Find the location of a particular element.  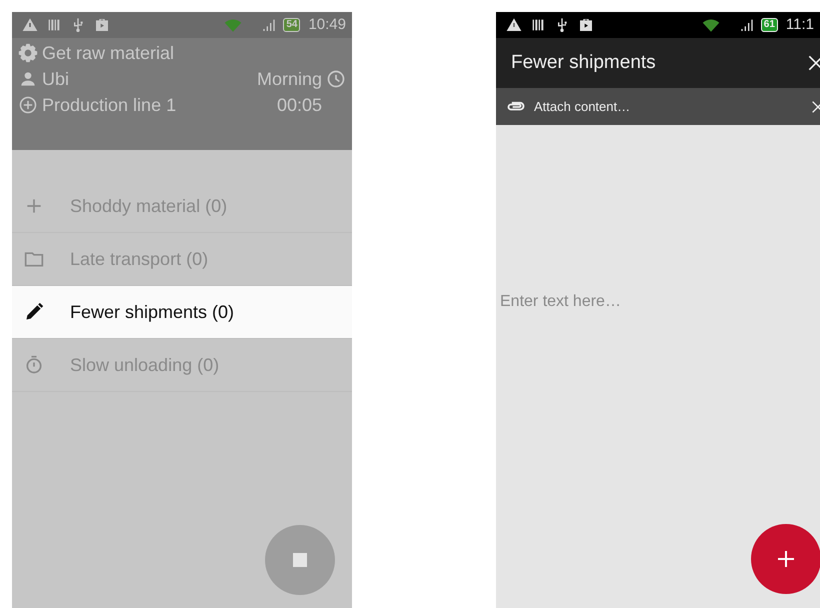

pencil-icon is located at coordinates (34, 312).